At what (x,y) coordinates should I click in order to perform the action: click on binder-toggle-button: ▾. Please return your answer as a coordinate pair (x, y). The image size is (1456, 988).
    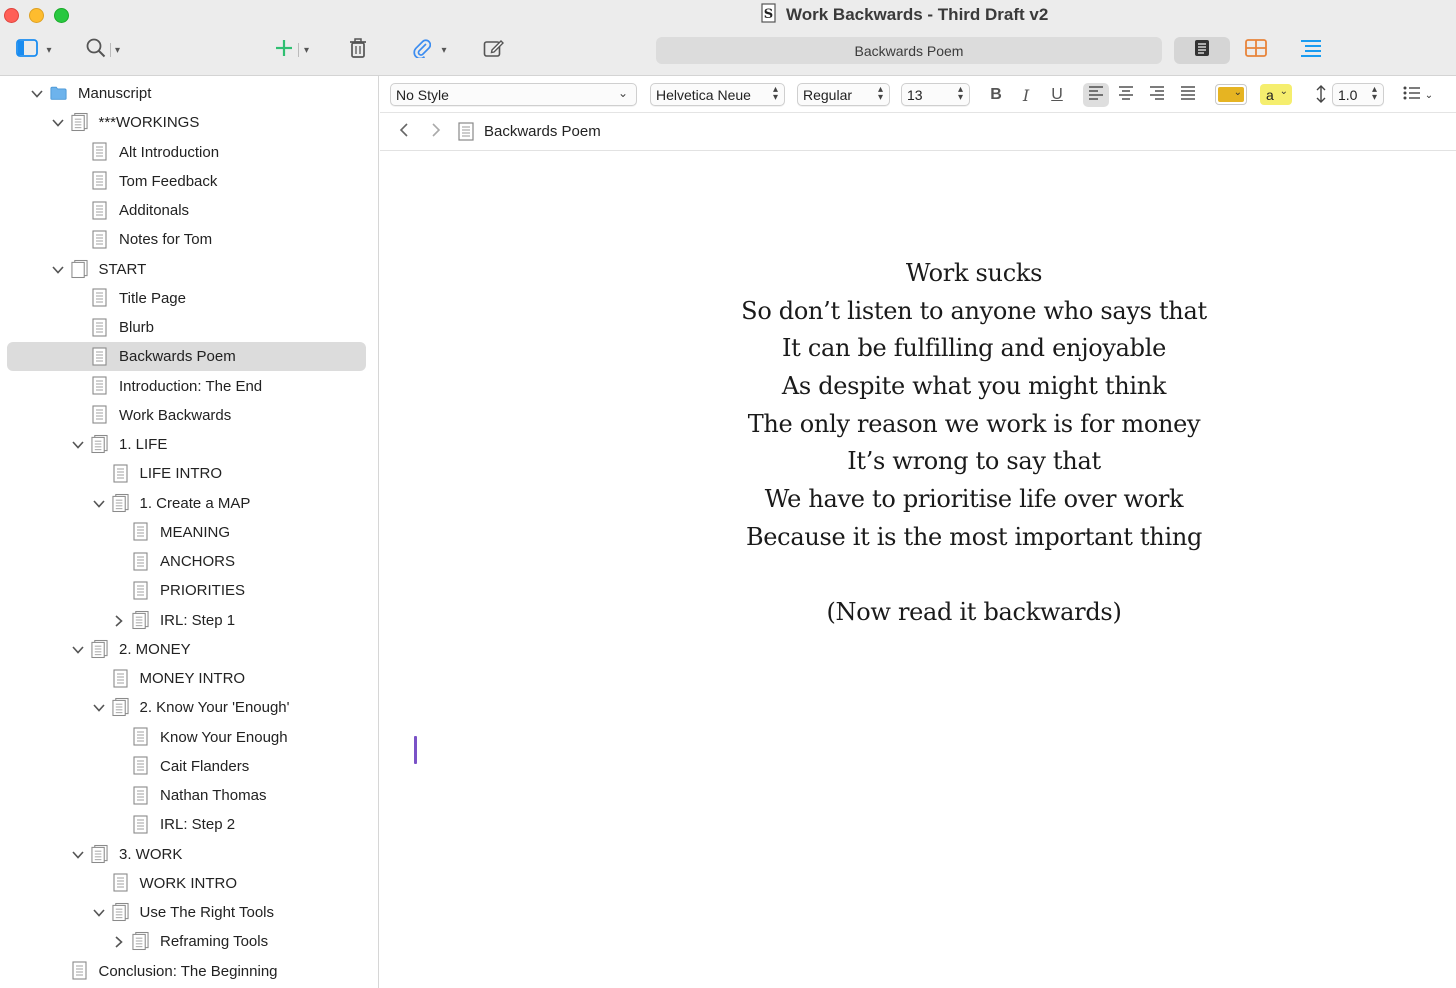
    Looking at the image, I should click on (34, 50).